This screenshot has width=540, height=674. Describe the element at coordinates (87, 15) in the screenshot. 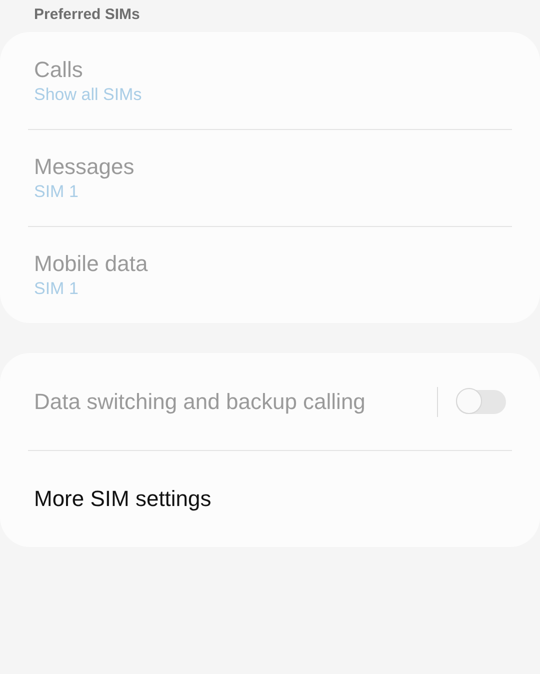

I see `section-header: Preferred SIMs` at that location.